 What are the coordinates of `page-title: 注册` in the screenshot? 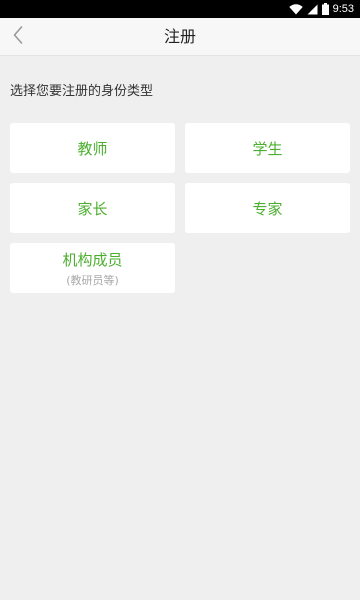 It's located at (179, 36).